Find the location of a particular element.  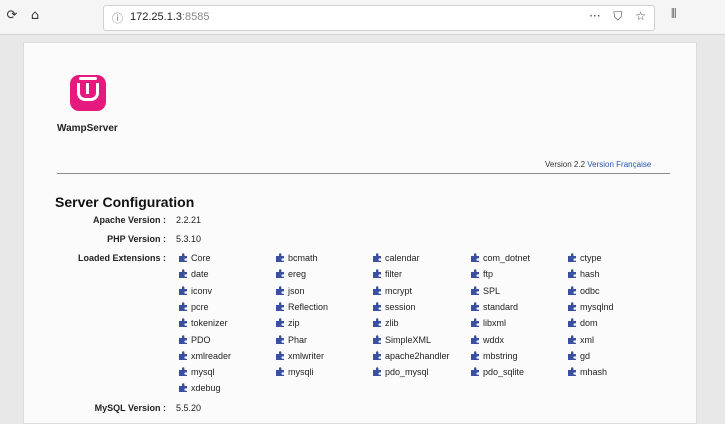

extension-name: dom is located at coordinates (589, 323).